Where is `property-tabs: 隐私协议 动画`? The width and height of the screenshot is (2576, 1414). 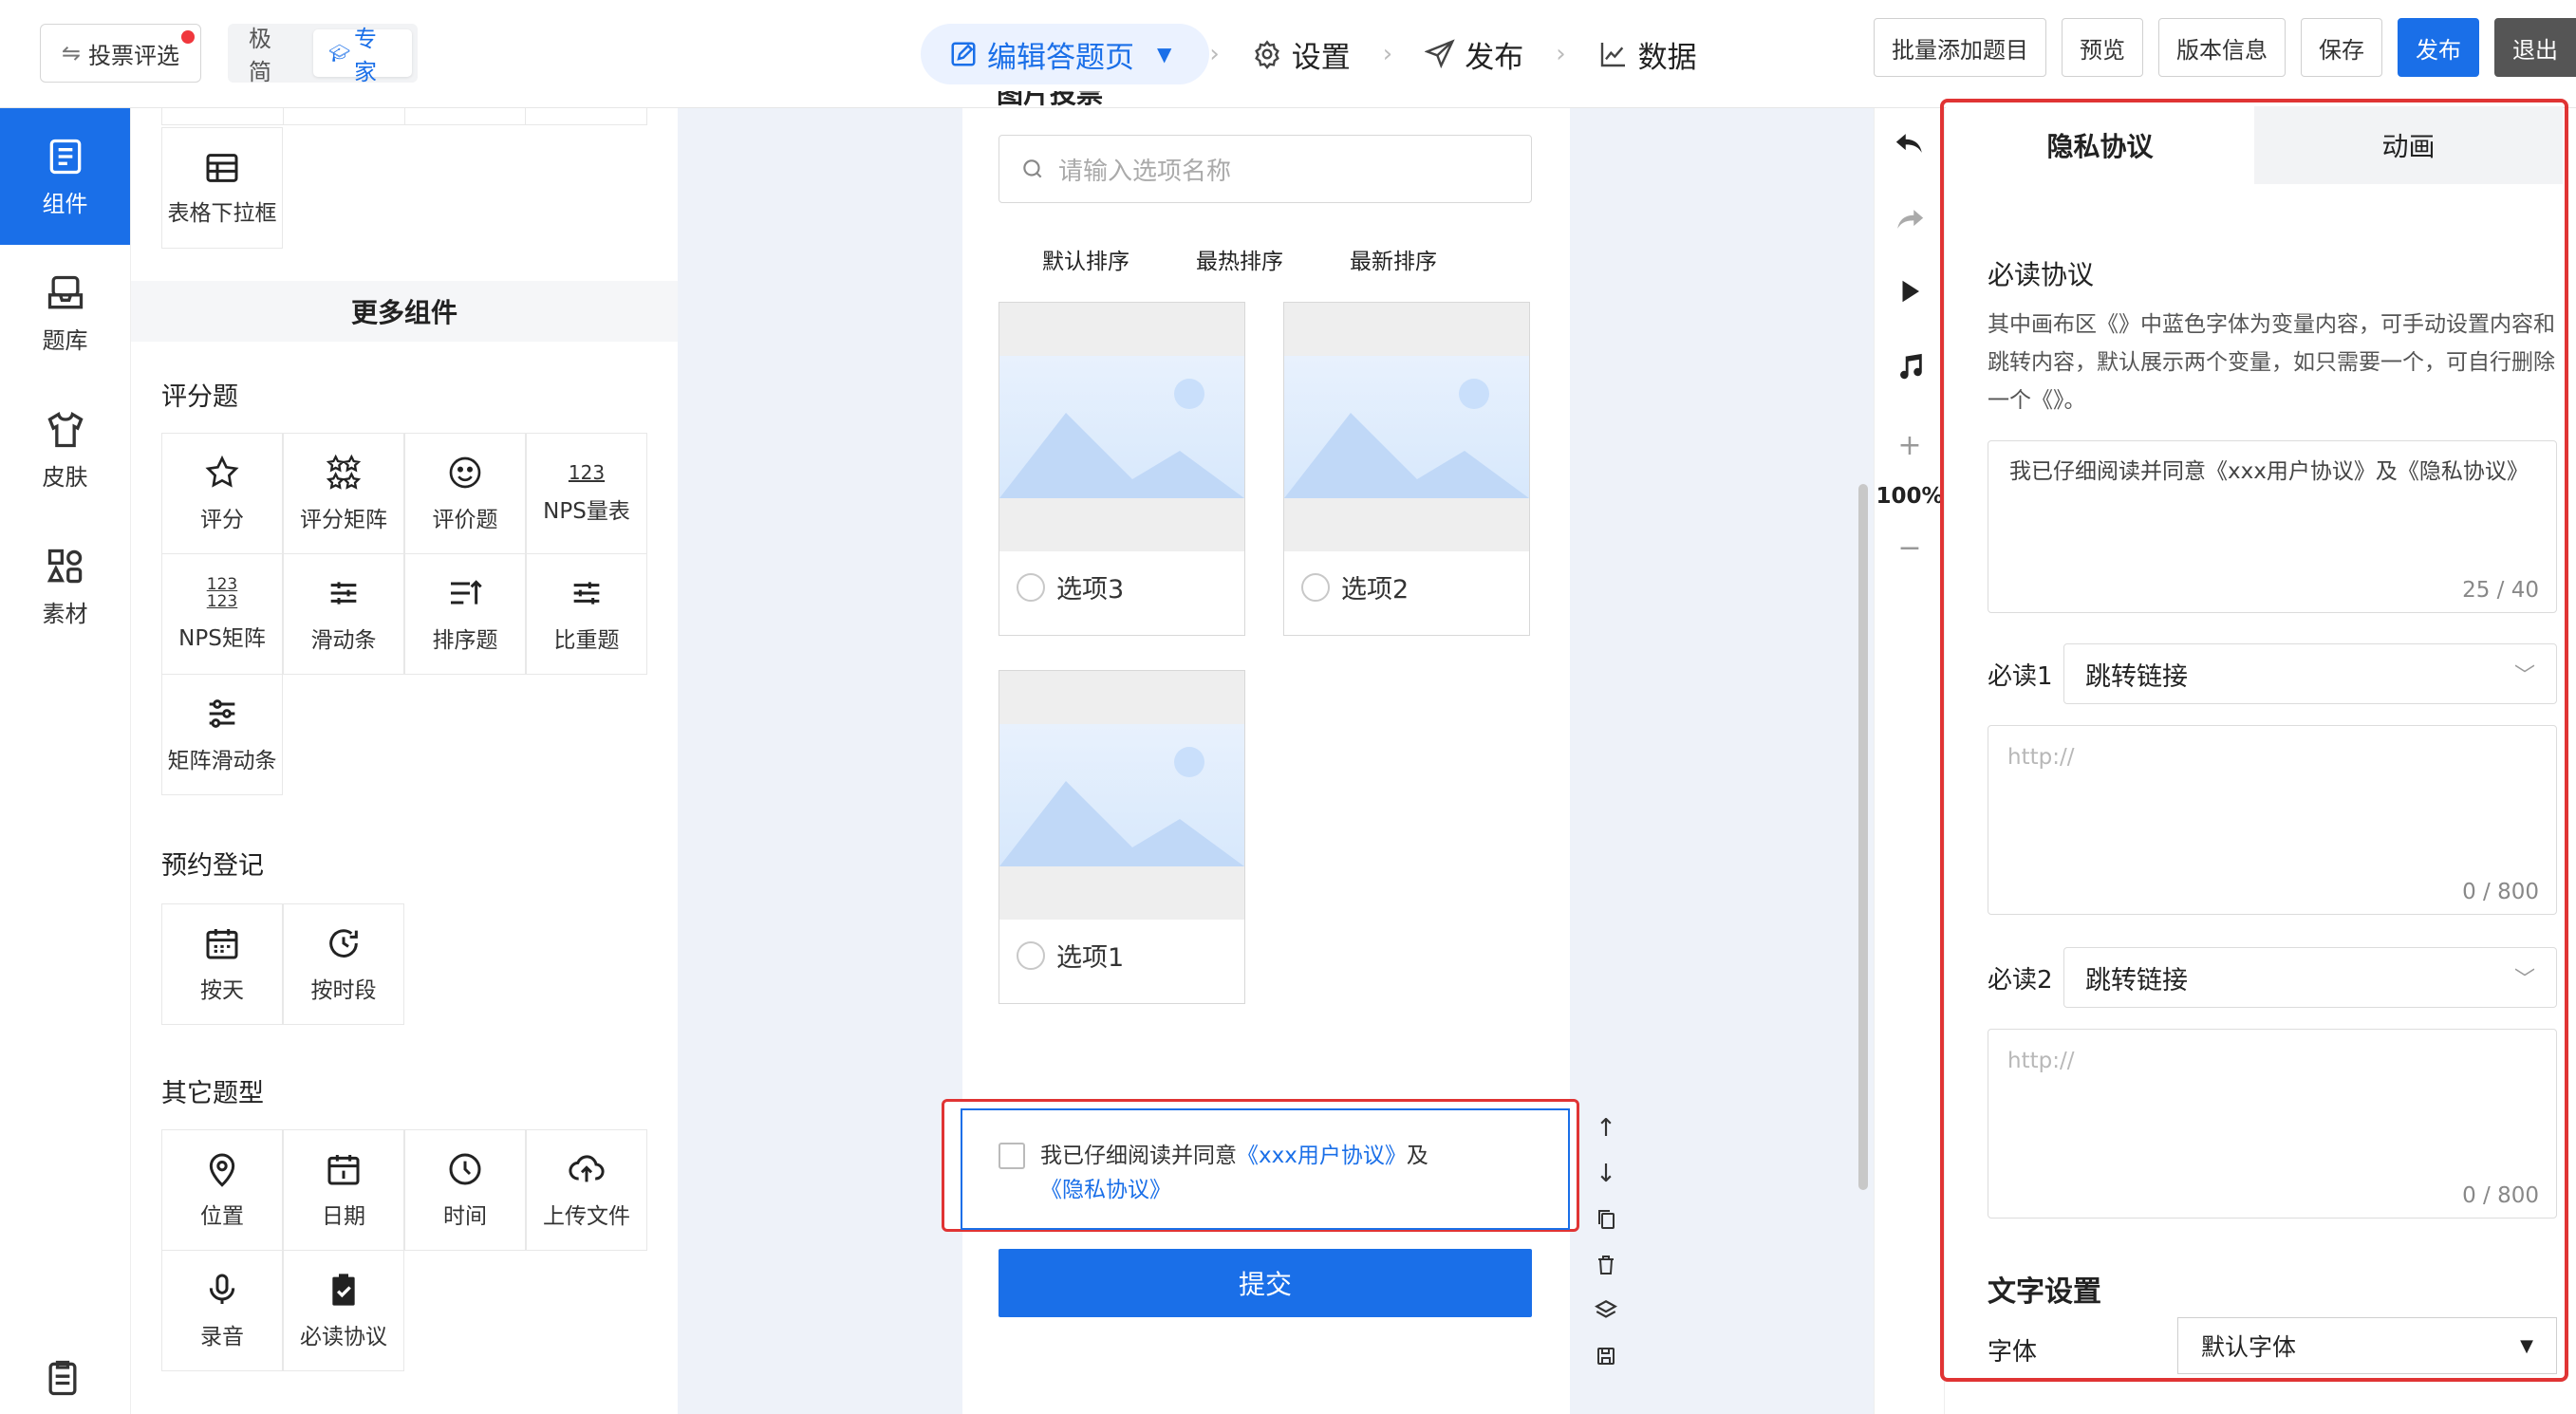 property-tabs: 隐私协议 动画 is located at coordinates (2254, 145).